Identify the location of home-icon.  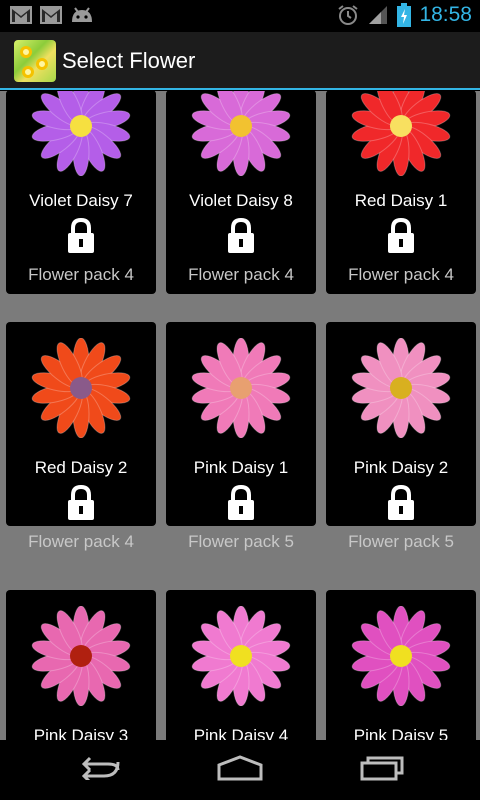
(240, 770).